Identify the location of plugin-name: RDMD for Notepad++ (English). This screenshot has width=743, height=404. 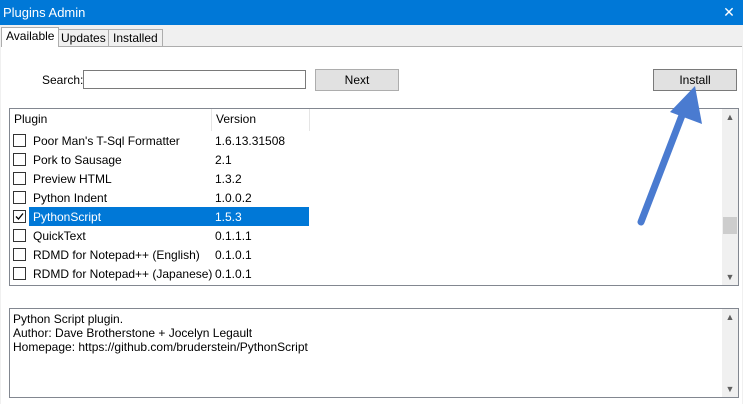
(116, 255).